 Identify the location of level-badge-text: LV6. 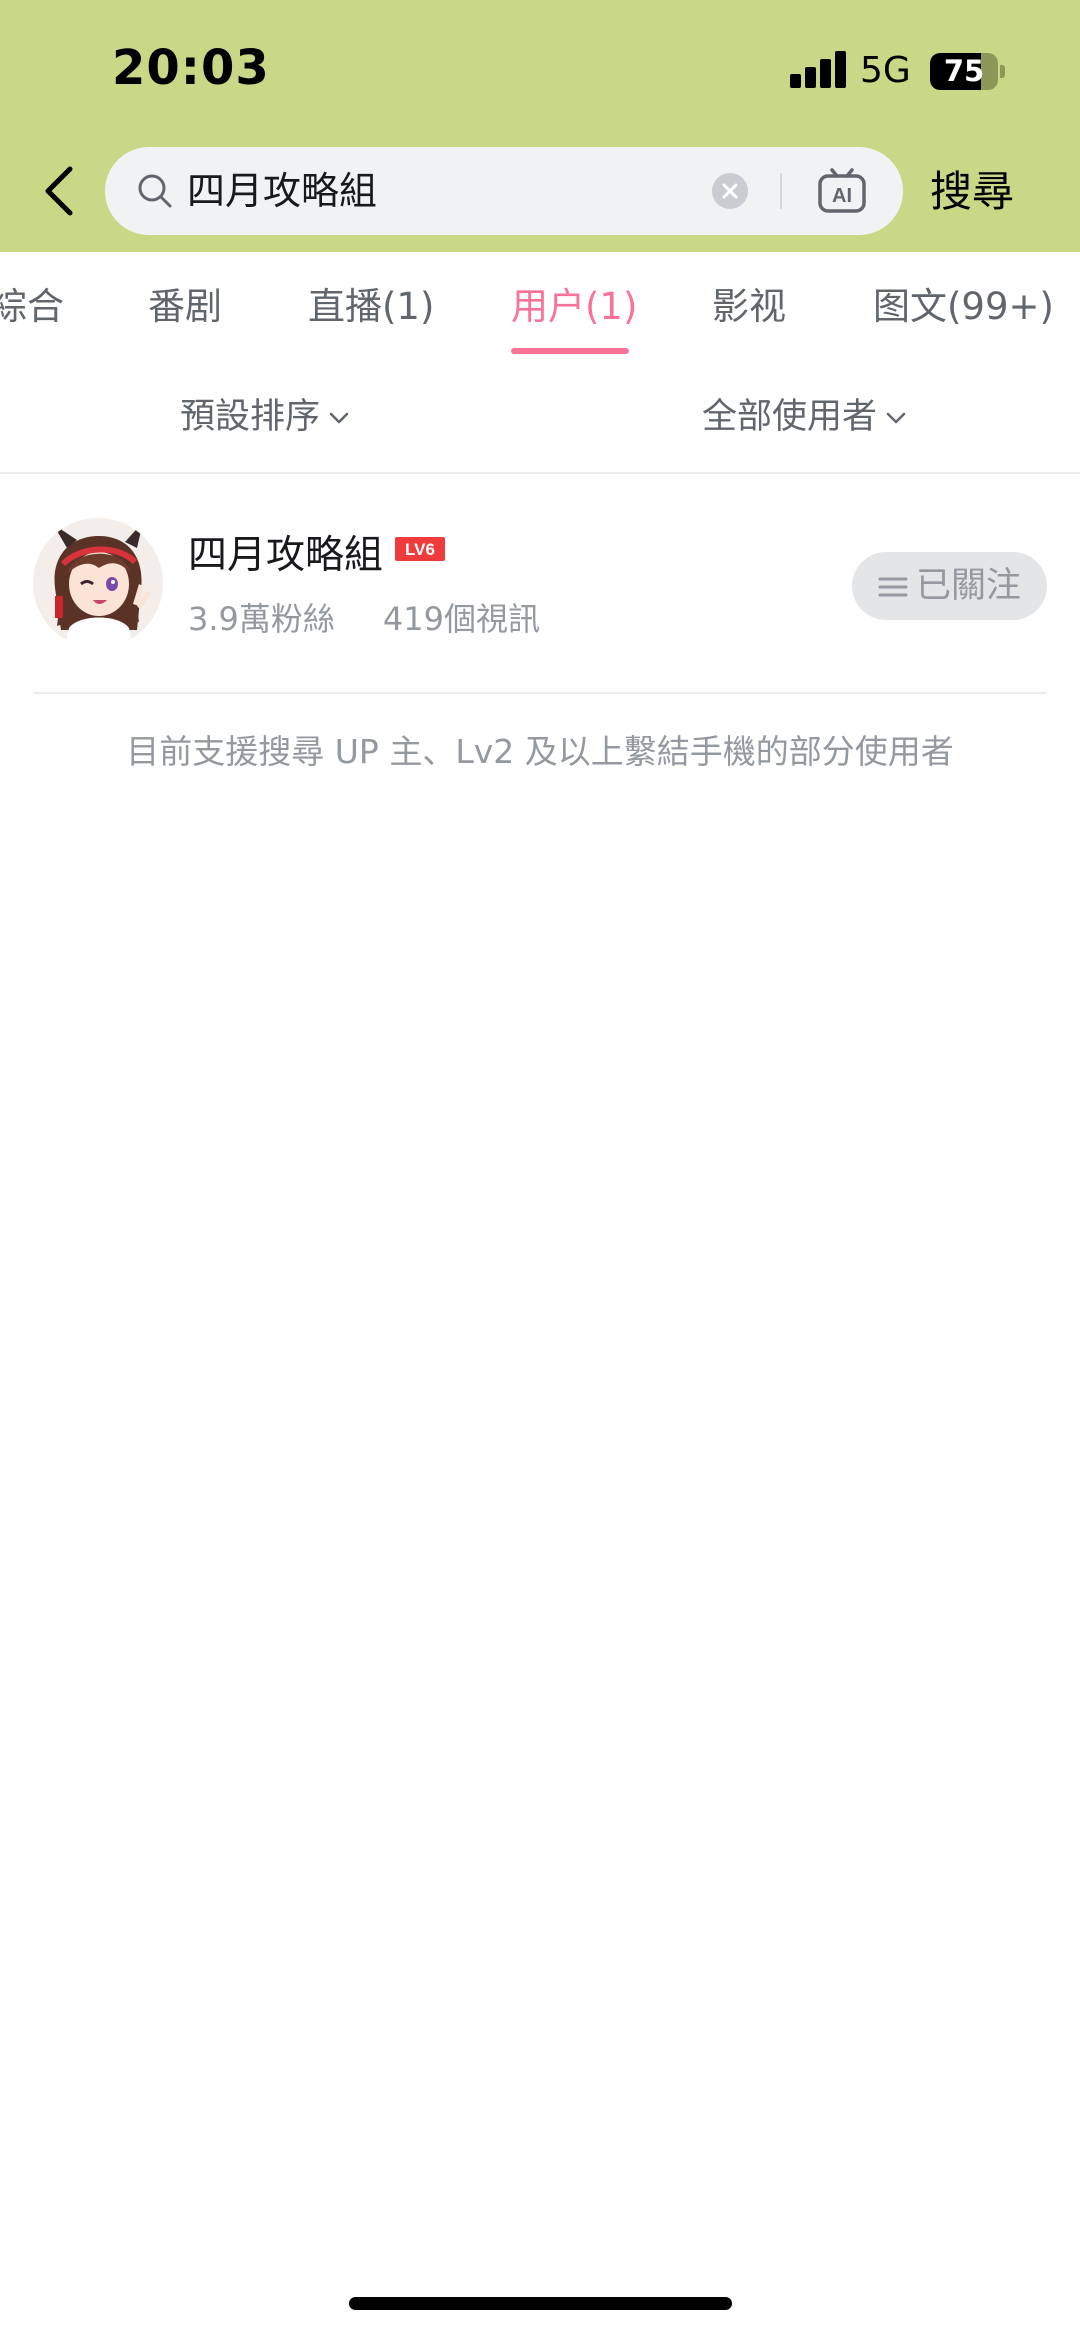
(420, 549).